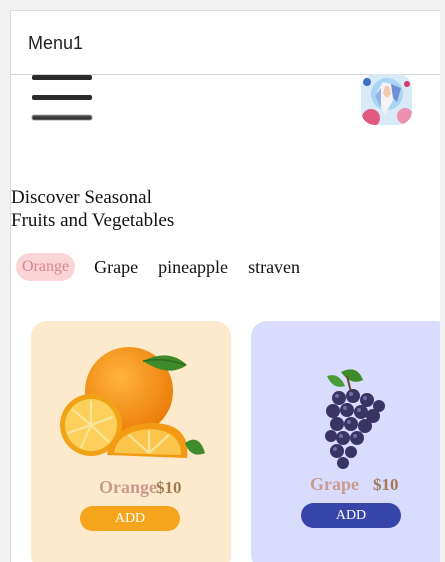 The width and height of the screenshot is (445, 562). What do you see at coordinates (81, 197) in the screenshot?
I see `headline-line-1: Discover Seasonal` at bounding box center [81, 197].